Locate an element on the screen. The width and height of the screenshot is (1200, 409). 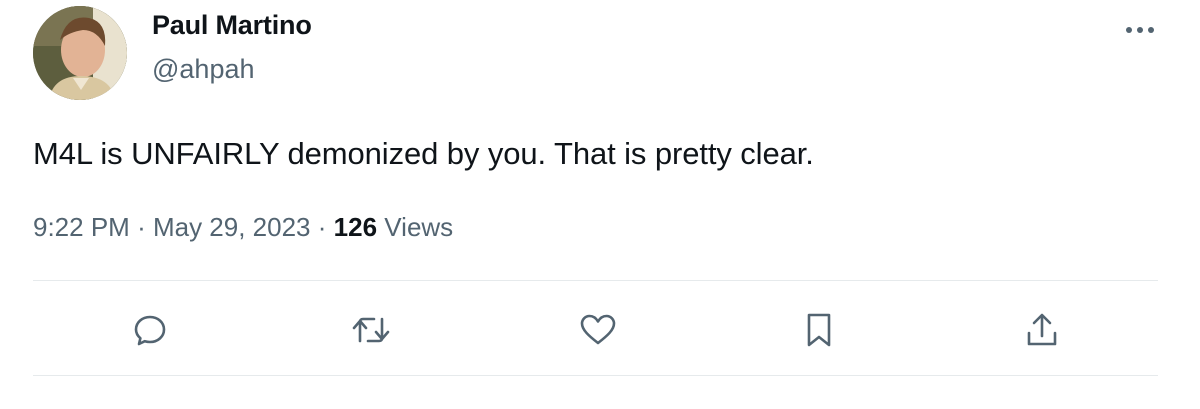
bookmark-button is located at coordinates (819, 330).